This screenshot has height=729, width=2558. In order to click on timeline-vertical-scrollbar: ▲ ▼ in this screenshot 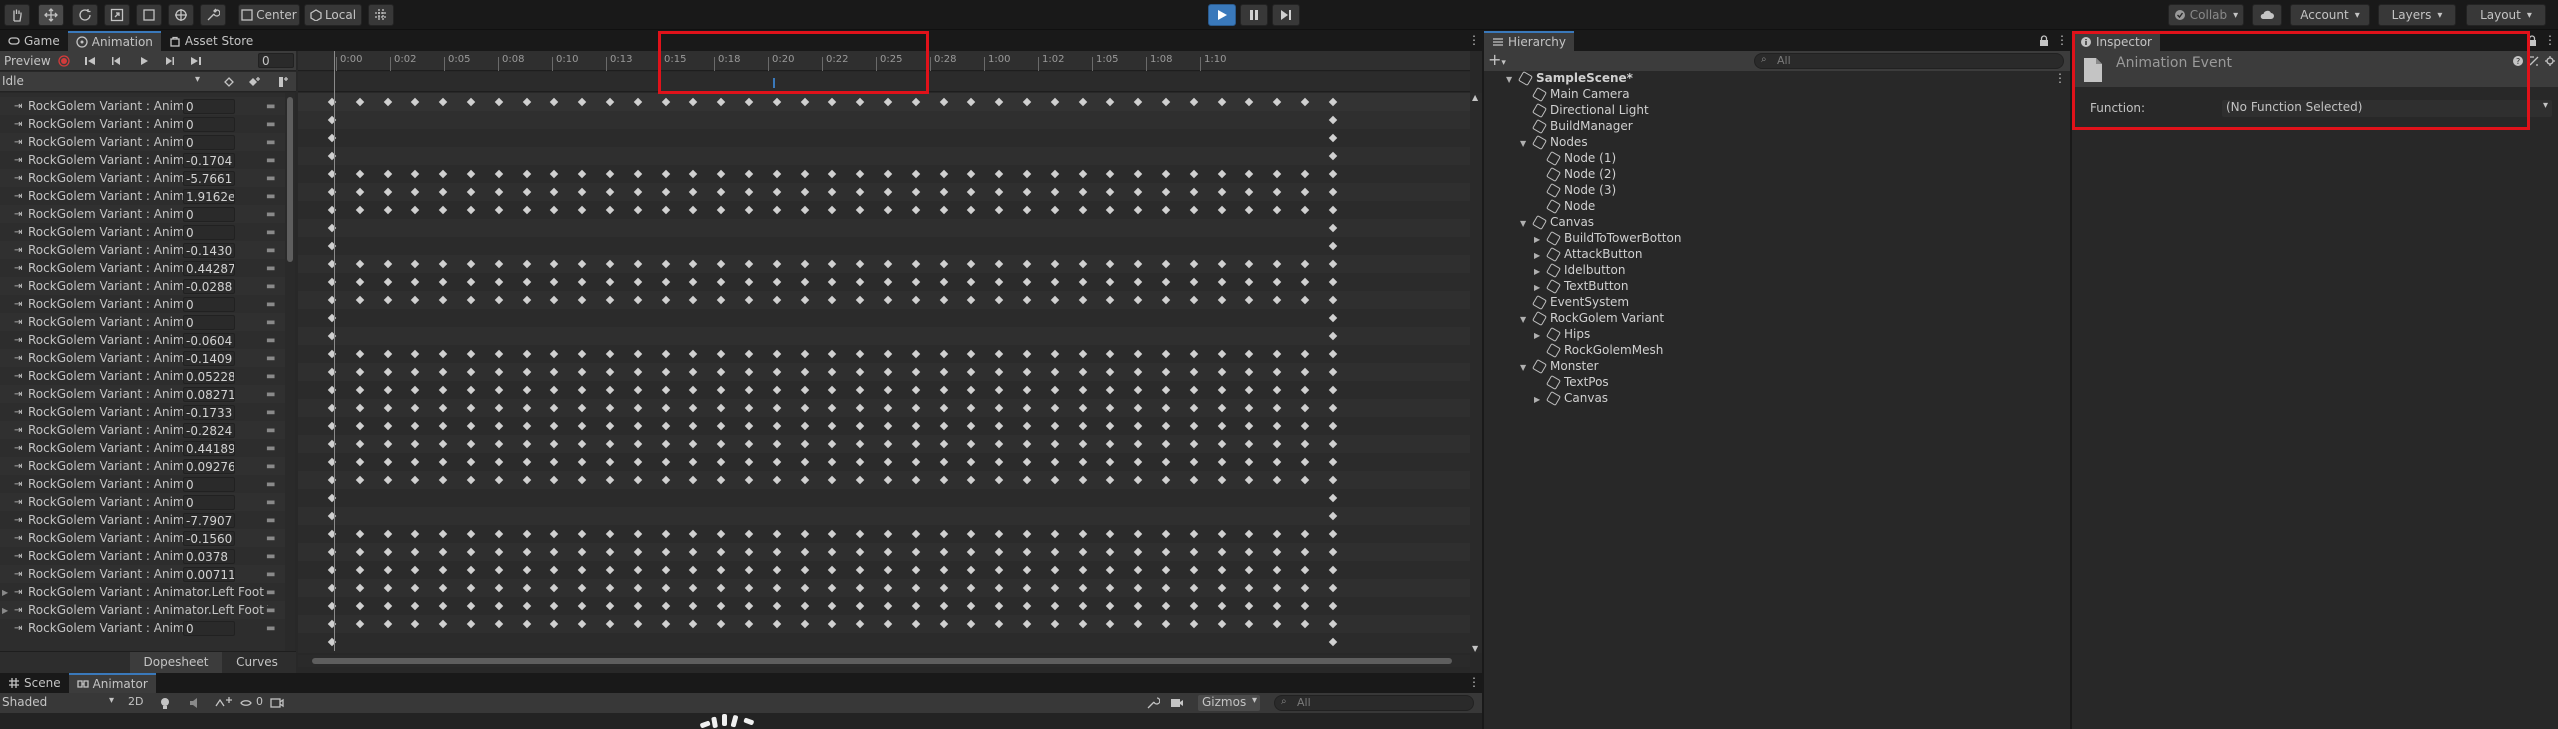, I will do `click(1476, 373)`.